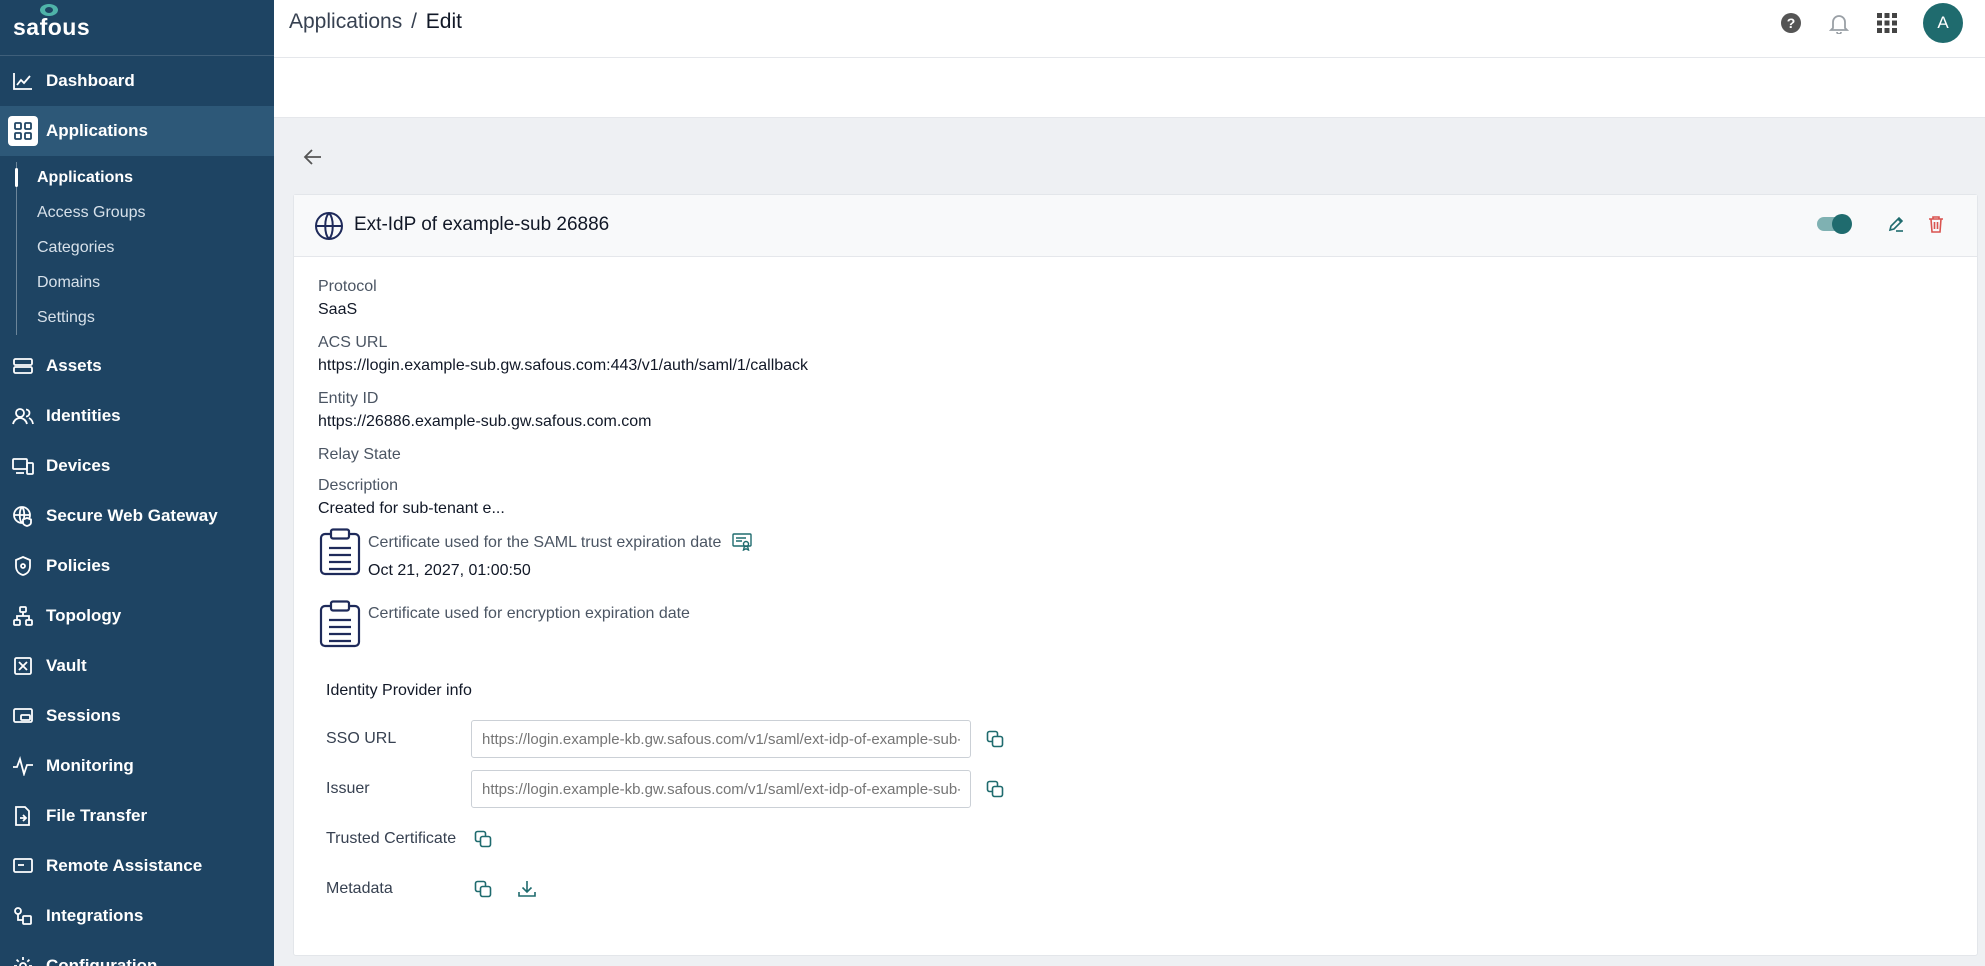 The image size is (1985, 966). I want to click on avatar: A, so click(1943, 23).